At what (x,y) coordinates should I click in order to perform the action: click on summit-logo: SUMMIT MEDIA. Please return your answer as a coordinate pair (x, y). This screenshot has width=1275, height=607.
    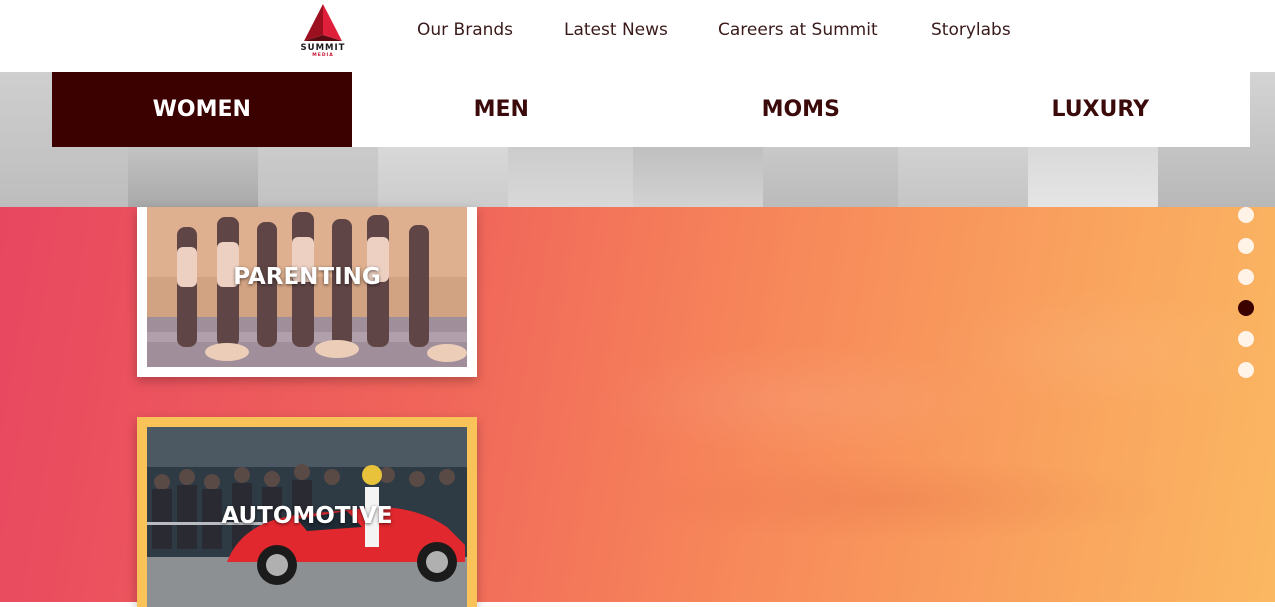
    Looking at the image, I should click on (323, 32).